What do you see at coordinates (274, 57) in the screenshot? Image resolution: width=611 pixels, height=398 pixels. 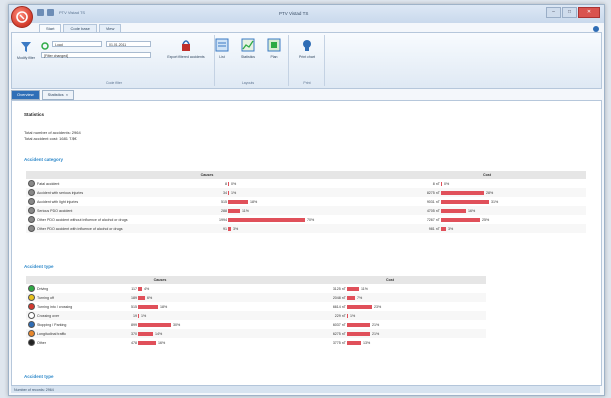 I see `plan-label: Plan` at bounding box center [274, 57].